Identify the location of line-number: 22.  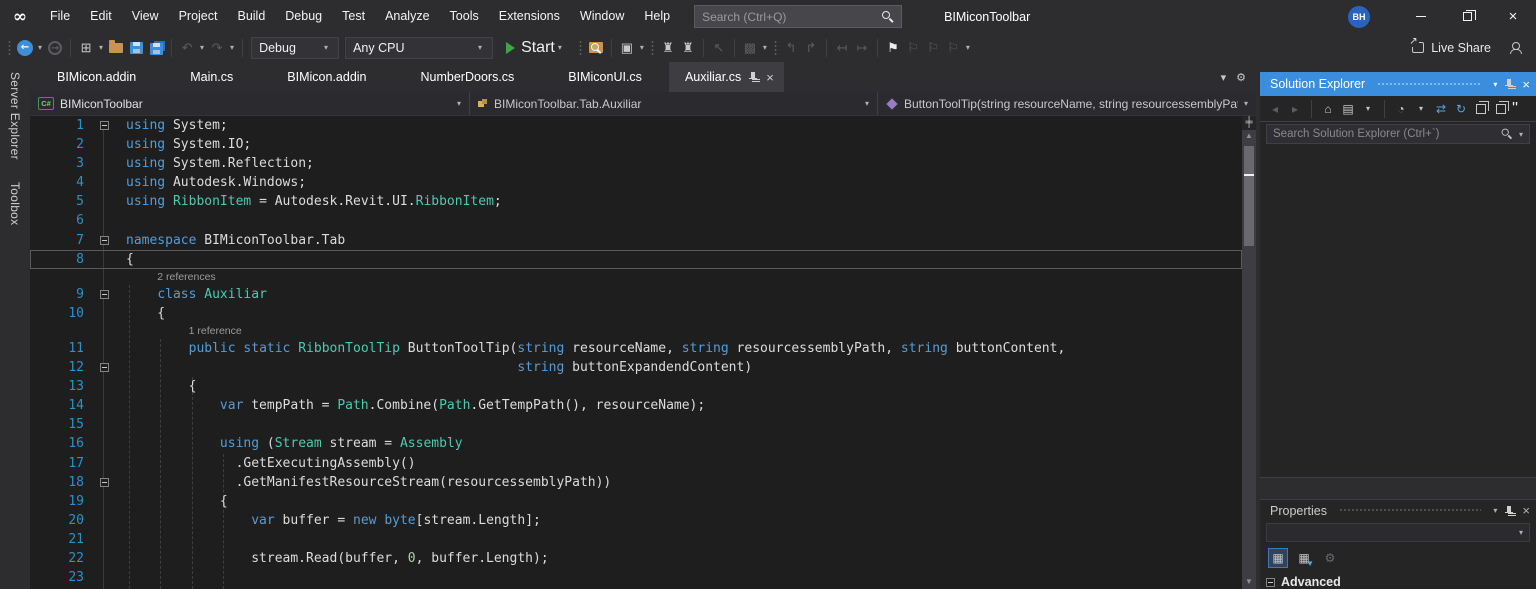
(62, 558).